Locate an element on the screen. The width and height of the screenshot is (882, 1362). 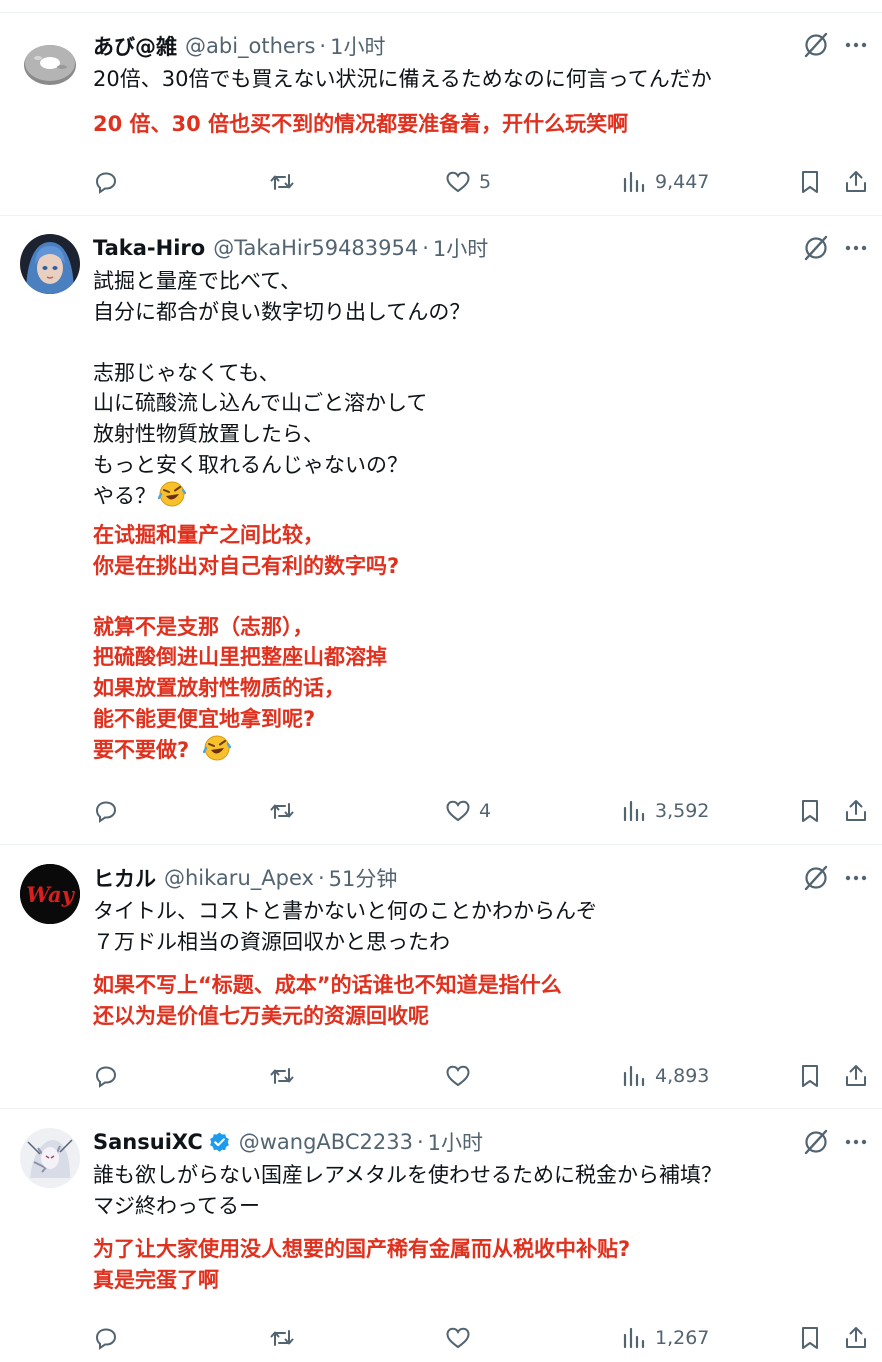
post-text-line: タイトル、コストと書かないと何のことかわからんぞ is located at coordinates (345, 911).